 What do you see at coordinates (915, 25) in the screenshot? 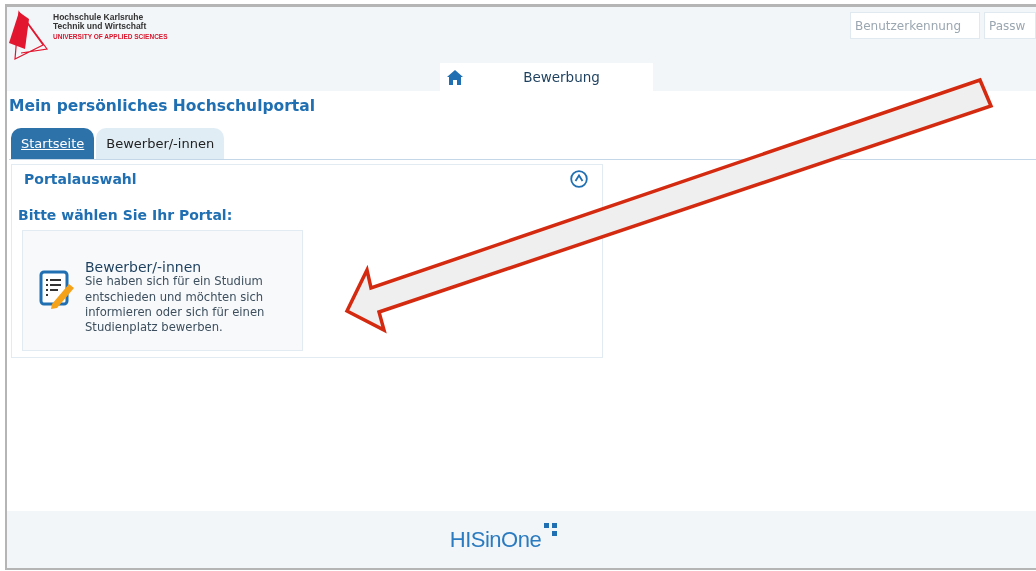
I see `username-field: Benutzerkennung` at bounding box center [915, 25].